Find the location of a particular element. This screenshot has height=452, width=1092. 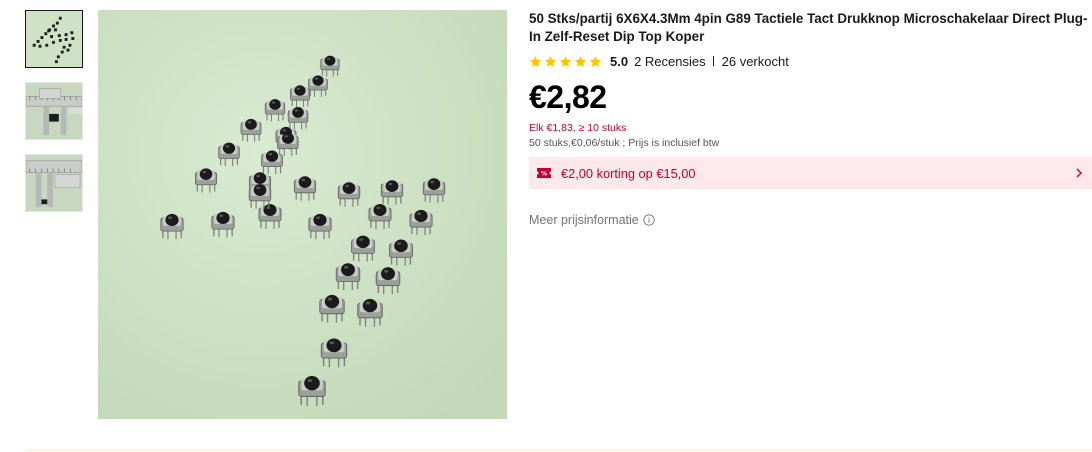

thumbnail-2-image is located at coordinates (54, 111).